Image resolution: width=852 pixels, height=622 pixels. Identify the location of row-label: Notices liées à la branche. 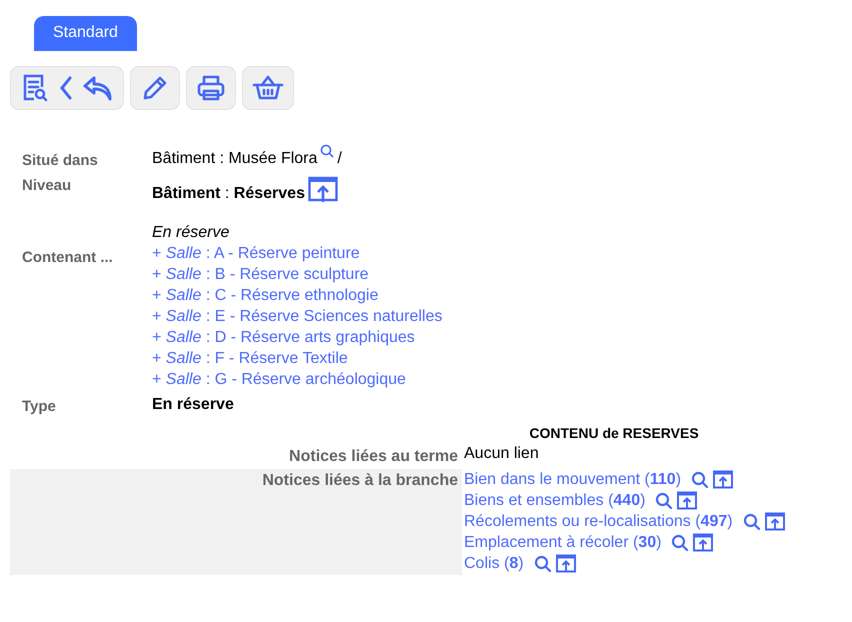
(360, 480).